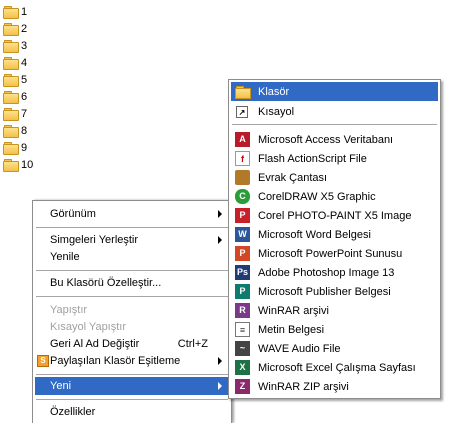 The width and height of the screenshot is (451, 423). Describe the element at coordinates (326, 139) in the screenshot. I see `submenu-item-label: Microsoft Access Veritabanı` at that location.